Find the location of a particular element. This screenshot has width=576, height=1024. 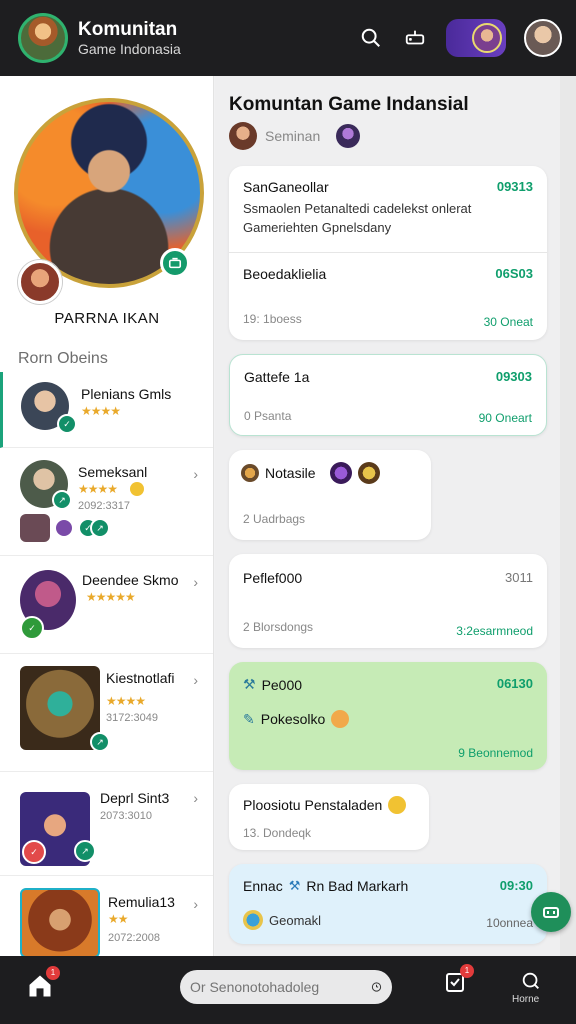

card-number: 06130 is located at coordinates (514, 683).